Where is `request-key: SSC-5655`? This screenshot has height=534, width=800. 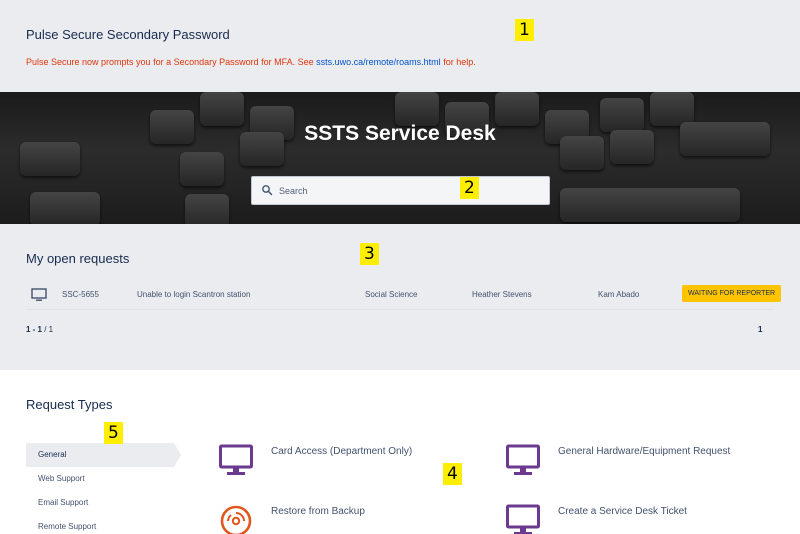
request-key: SSC-5655 is located at coordinates (80, 294).